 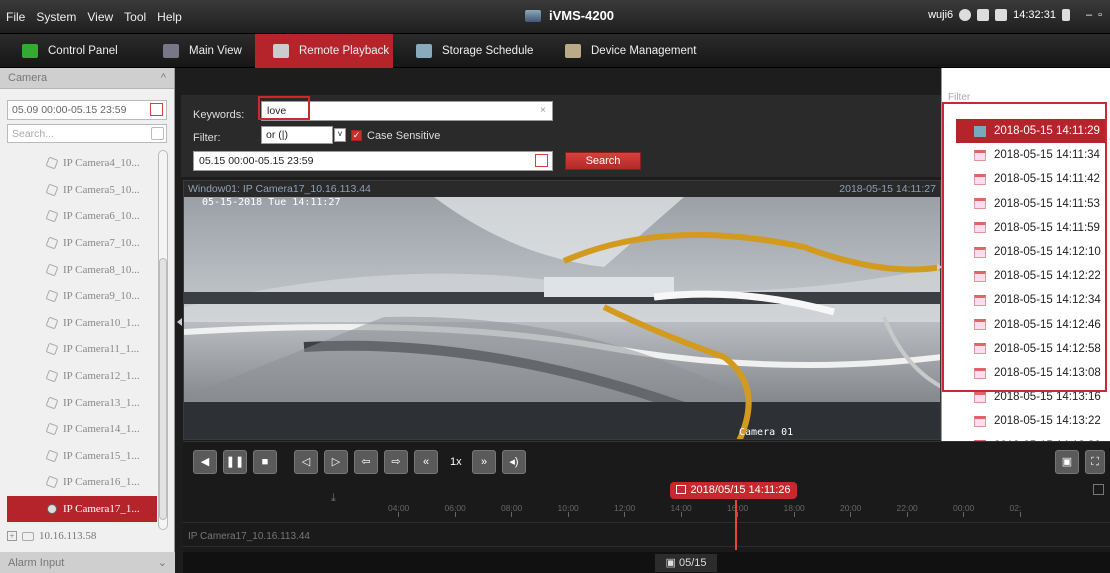 I want to click on storage-icon, so click(x=424, y=51).